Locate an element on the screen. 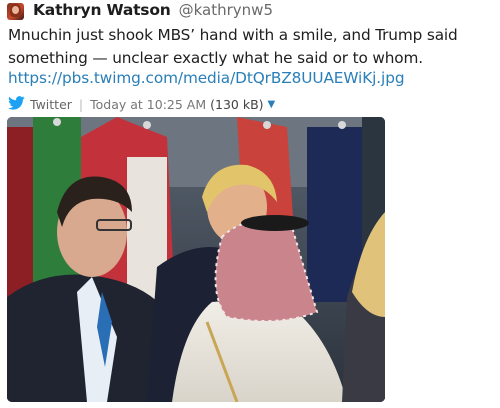 The image size is (500, 408). timestamp: Today at 10:25 AM is located at coordinates (148, 104).